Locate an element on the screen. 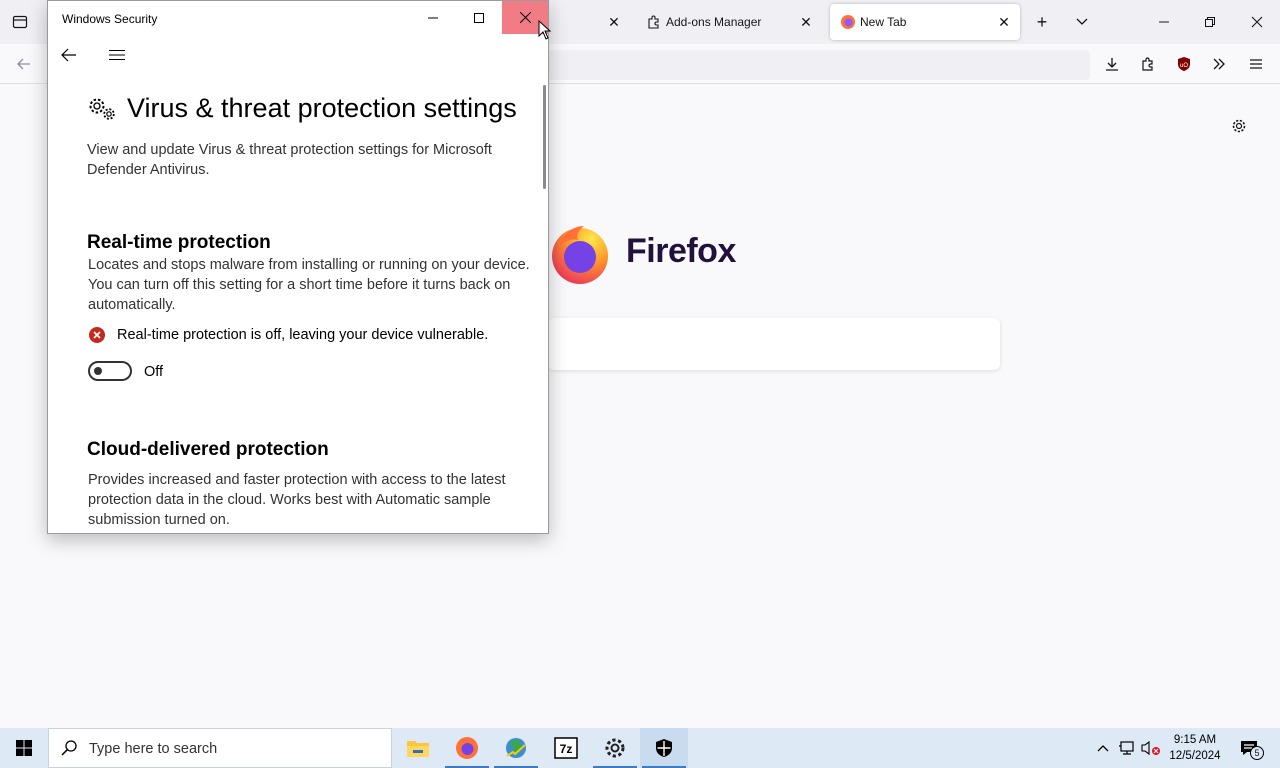 This screenshot has width=1280, height=768. maximize-button is located at coordinates (479, 17).